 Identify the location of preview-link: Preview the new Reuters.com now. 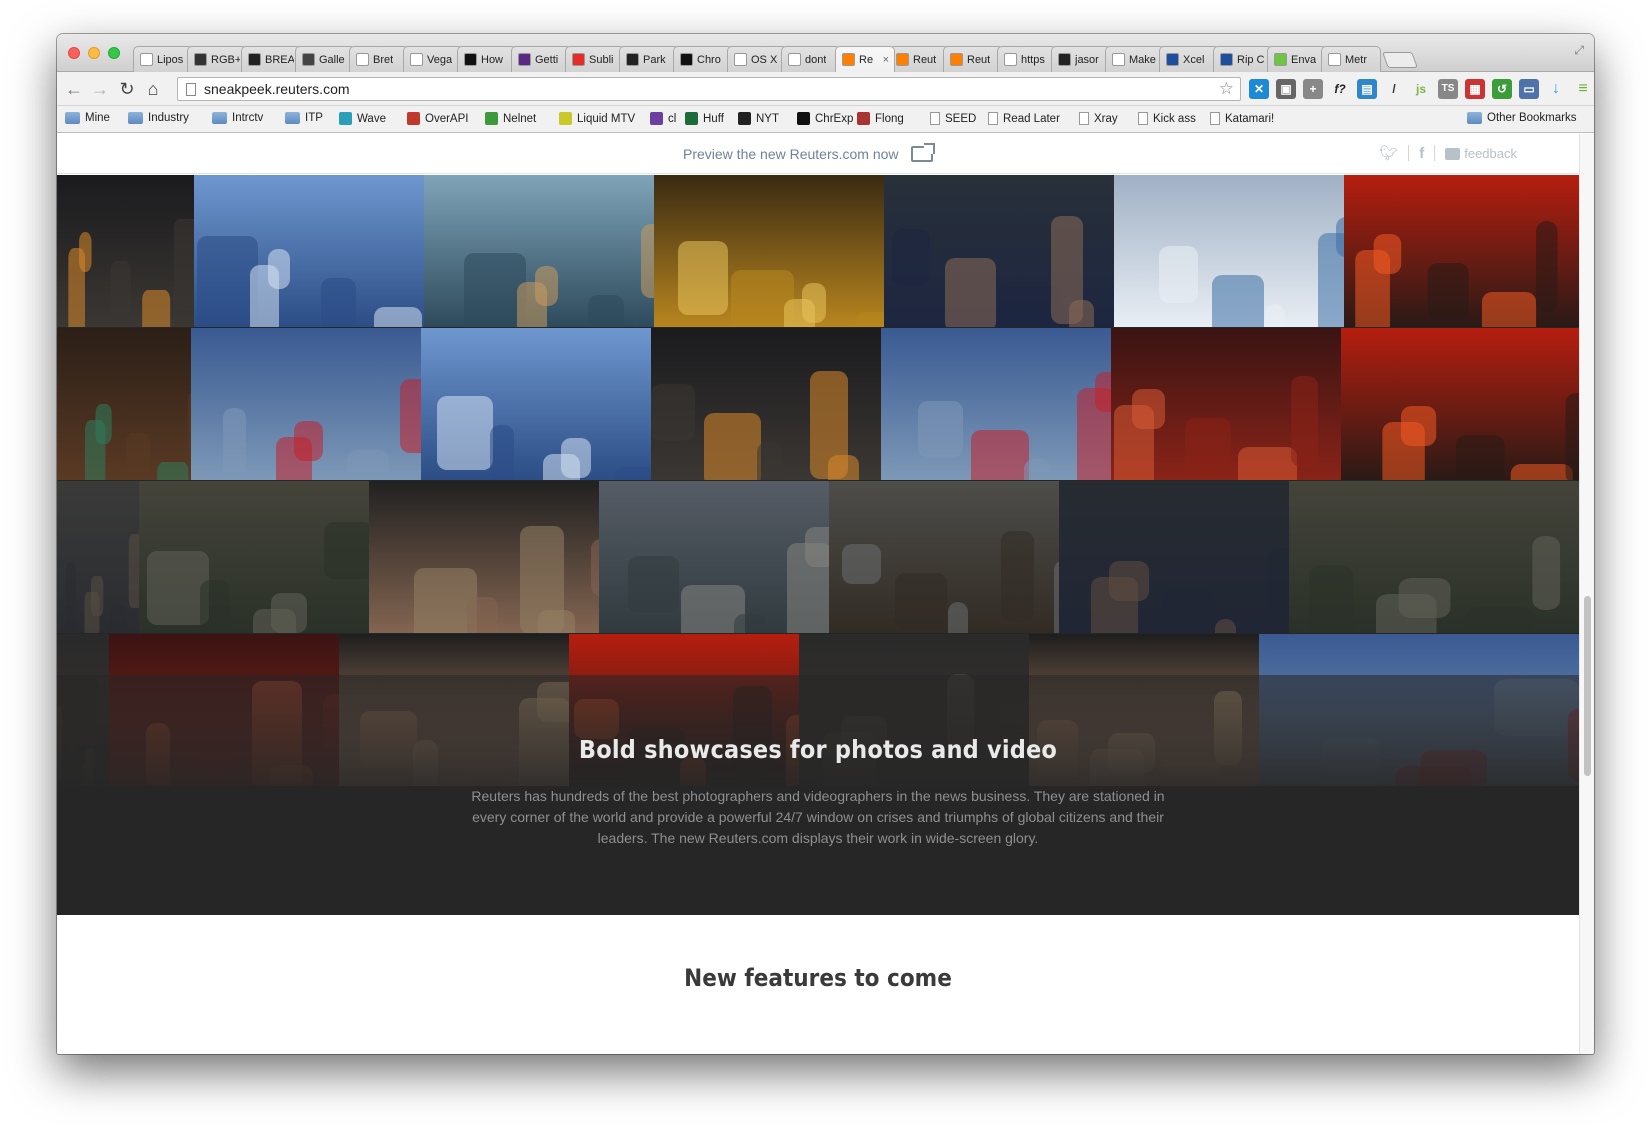
(809, 152).